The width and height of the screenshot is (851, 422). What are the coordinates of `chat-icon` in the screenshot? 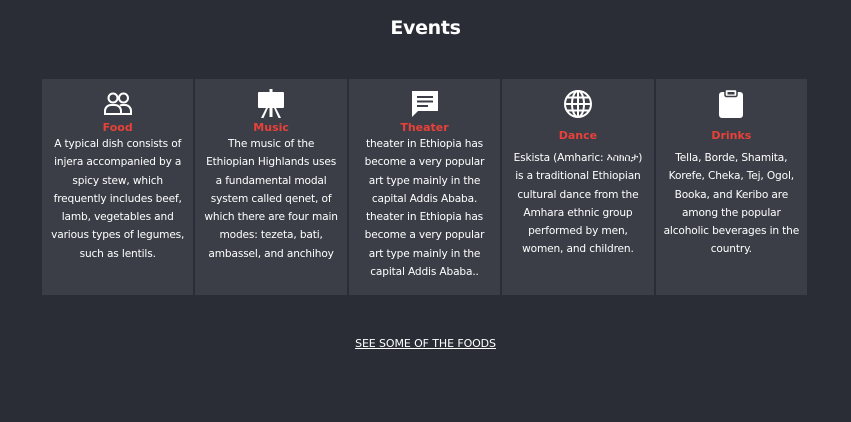 It's located at (425, 104).